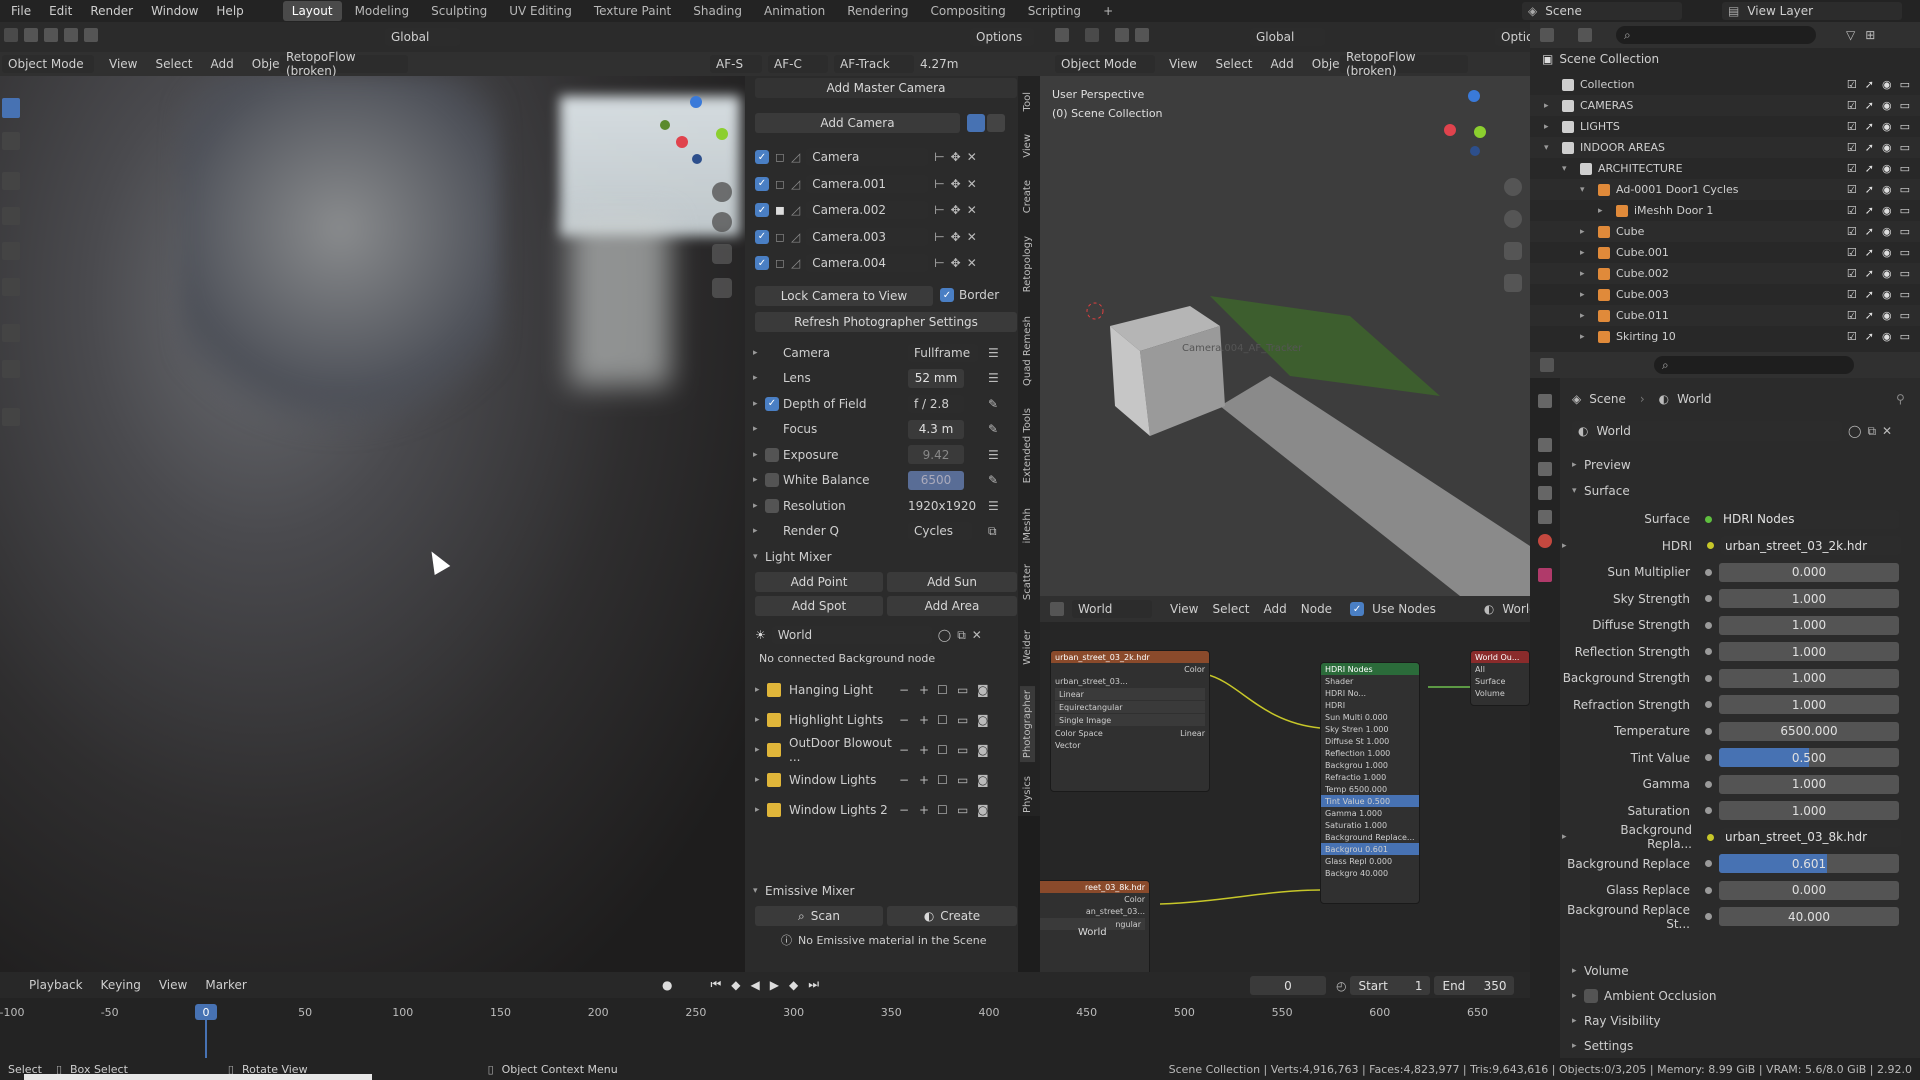 This screenshot has width=1920, height=1080. What do you see at coordinates (1725, 147) in the screenshot?
I see `outliner-item: ▾ INDOOR AREAS ☑ ➚ ◉ ▭` at bounding box center [1725, 147].